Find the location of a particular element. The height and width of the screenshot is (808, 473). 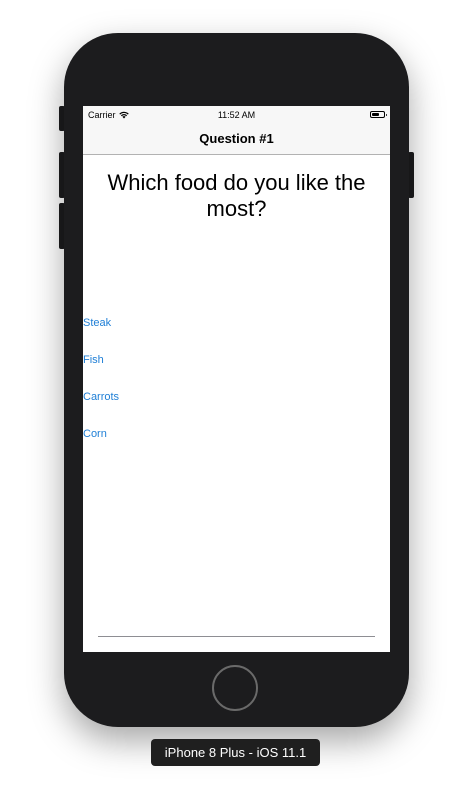

status-time: 11:52 AM is located at coordinates (236, 115).